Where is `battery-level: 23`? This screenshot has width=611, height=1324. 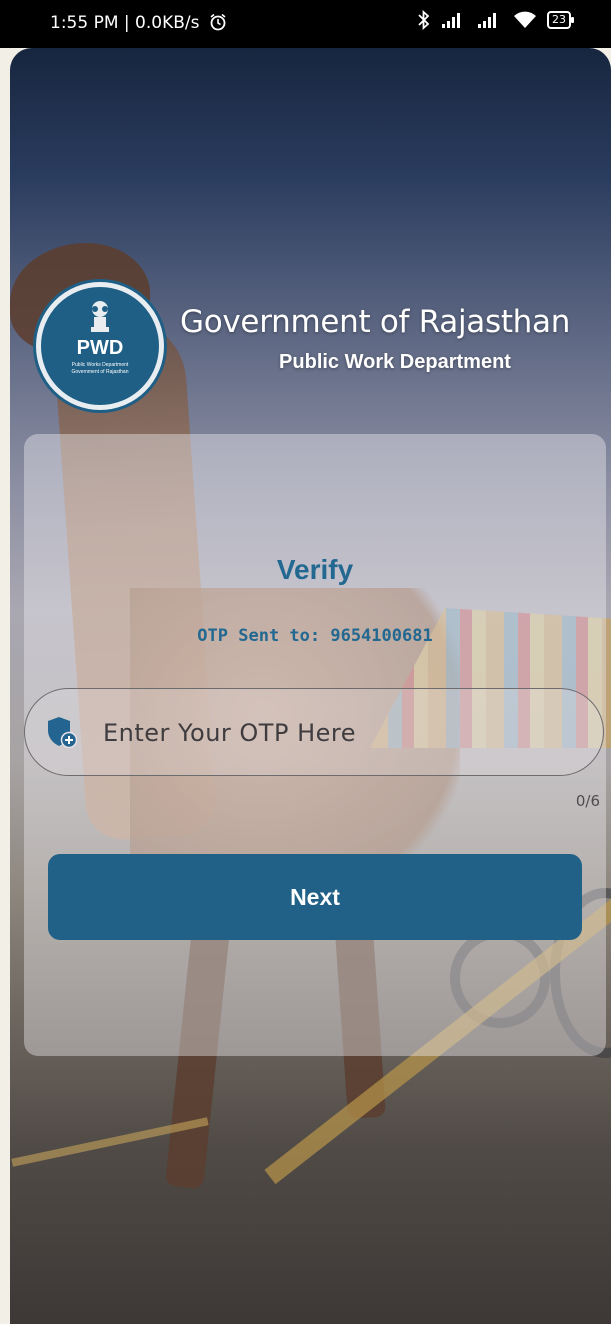 battery-level: 23 is located at coordinates (559, 19).